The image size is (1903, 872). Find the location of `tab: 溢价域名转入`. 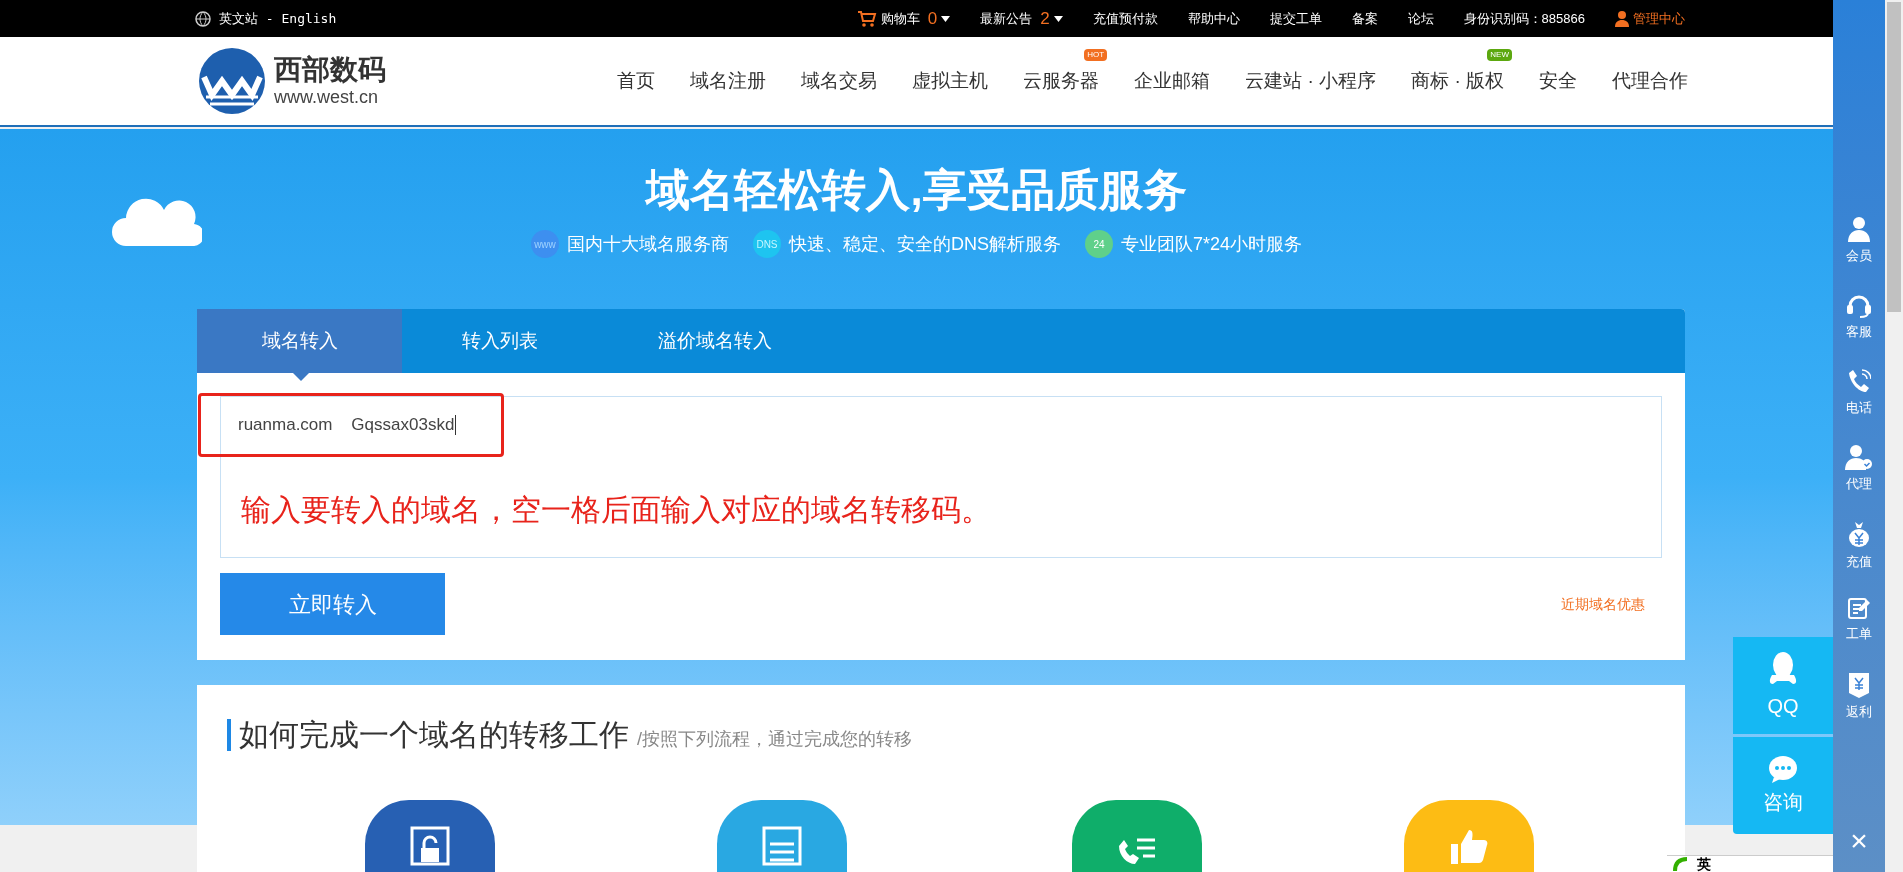

tab: 溢价域名转入 is located at coordinates (715, 341).